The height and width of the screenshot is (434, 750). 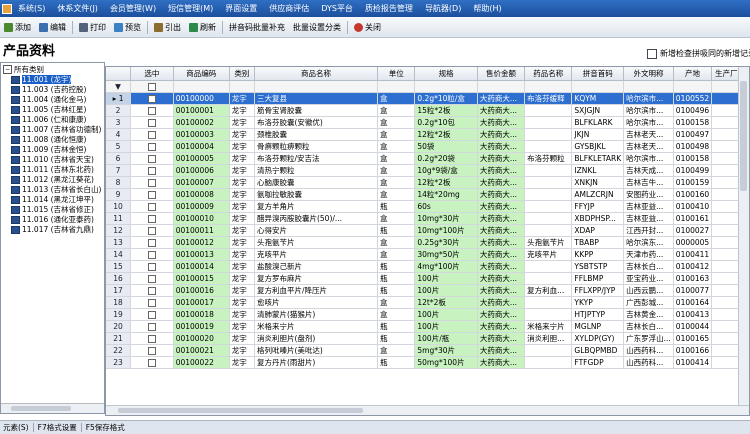 What do you see at coordinates (598, 206) in the screenshot?
I see `table-cell: FFYJP` at bounding box center [598, 206].